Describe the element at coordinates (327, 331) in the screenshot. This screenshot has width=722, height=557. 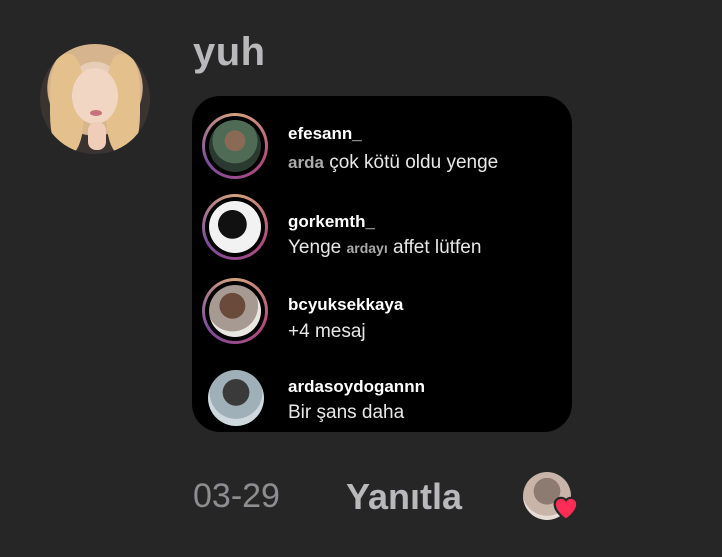
I see `item-message: +4 mesaj` at that location.